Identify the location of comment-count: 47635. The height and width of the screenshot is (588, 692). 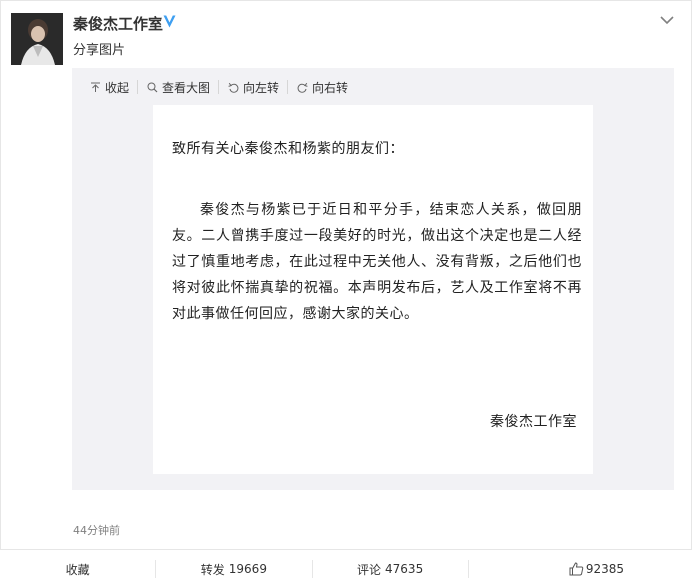
(404, 569).